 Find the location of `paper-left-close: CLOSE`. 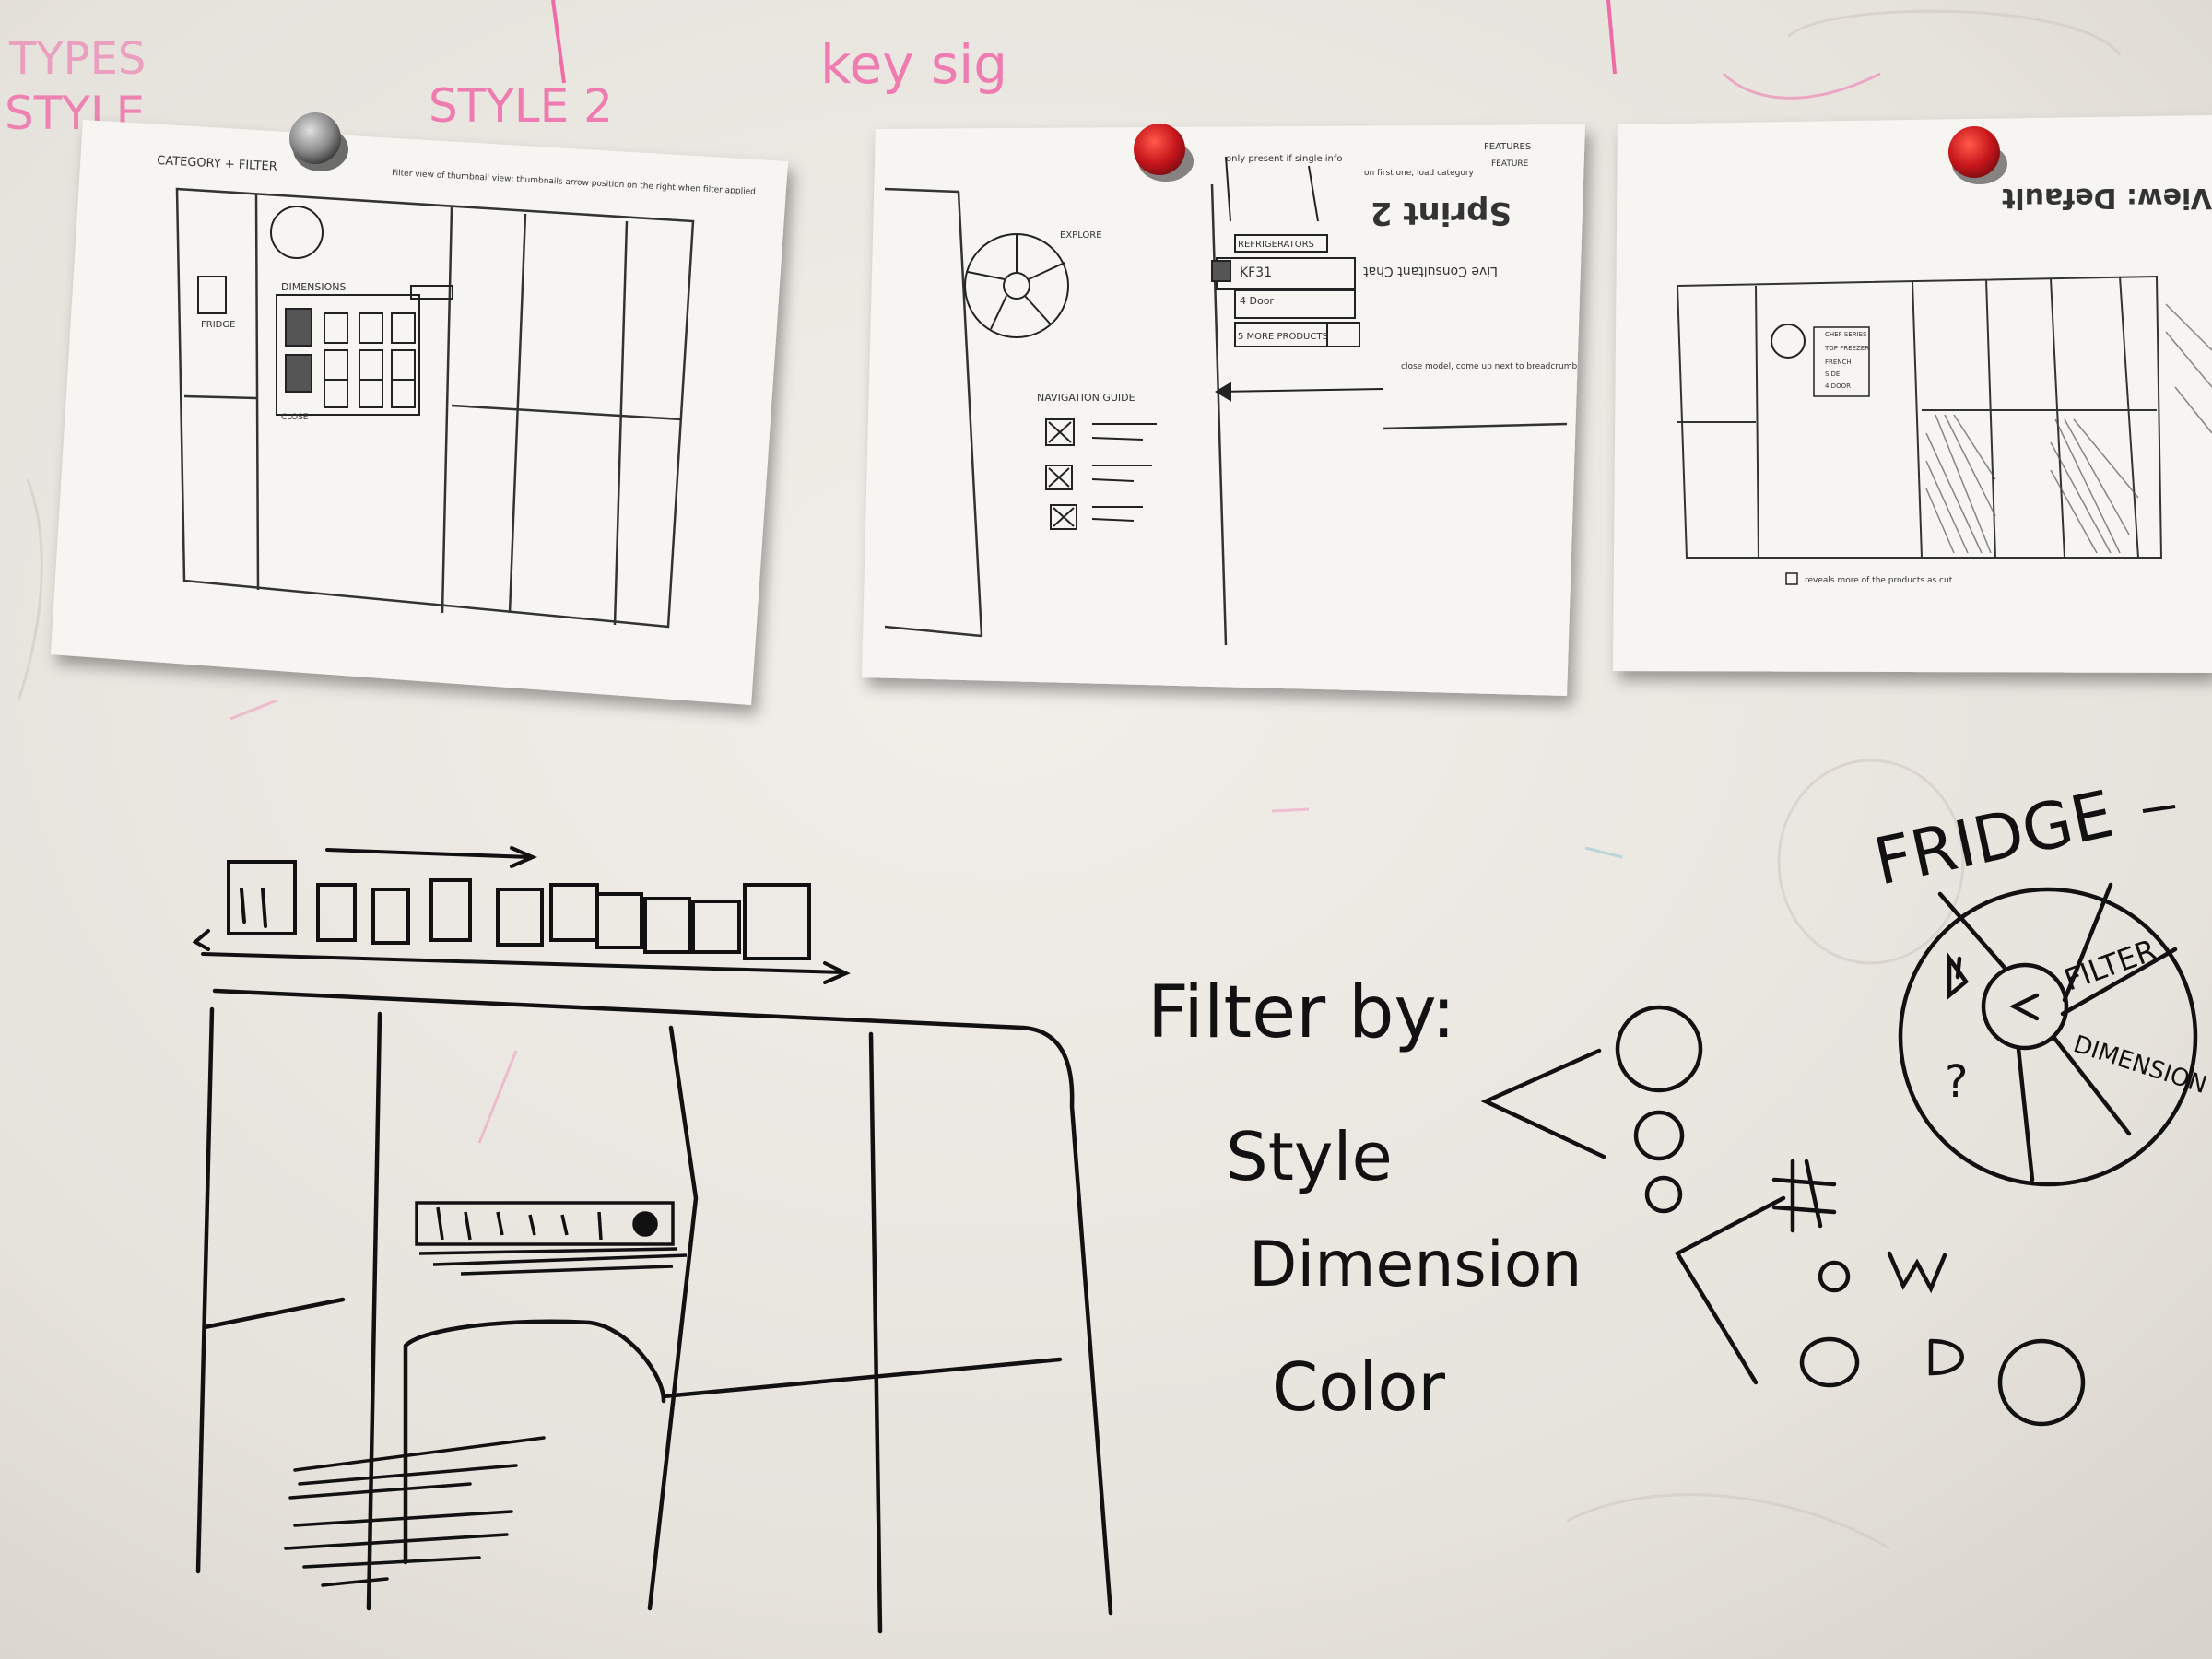

paper-left-close: CLOSE is located at coordinates (295, 417).